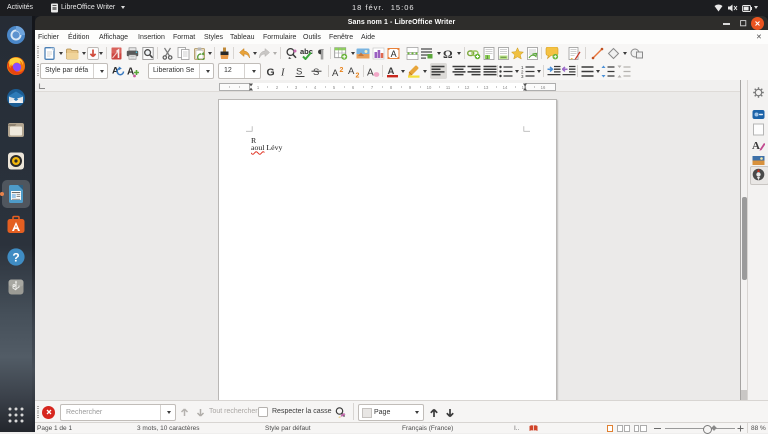  Describe the element at coordinates (543, 87) in the screenshot. I see `svg-text: 16` at that location.